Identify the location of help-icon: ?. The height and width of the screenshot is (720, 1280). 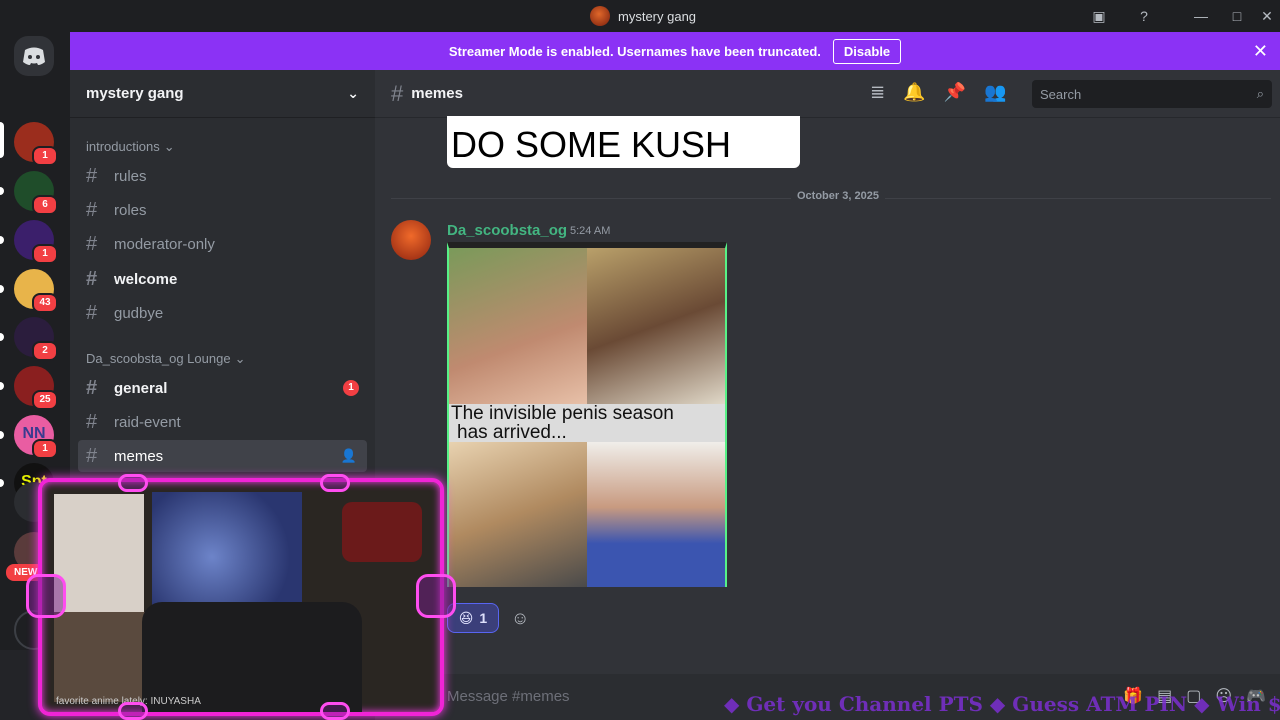
(1144, 16).